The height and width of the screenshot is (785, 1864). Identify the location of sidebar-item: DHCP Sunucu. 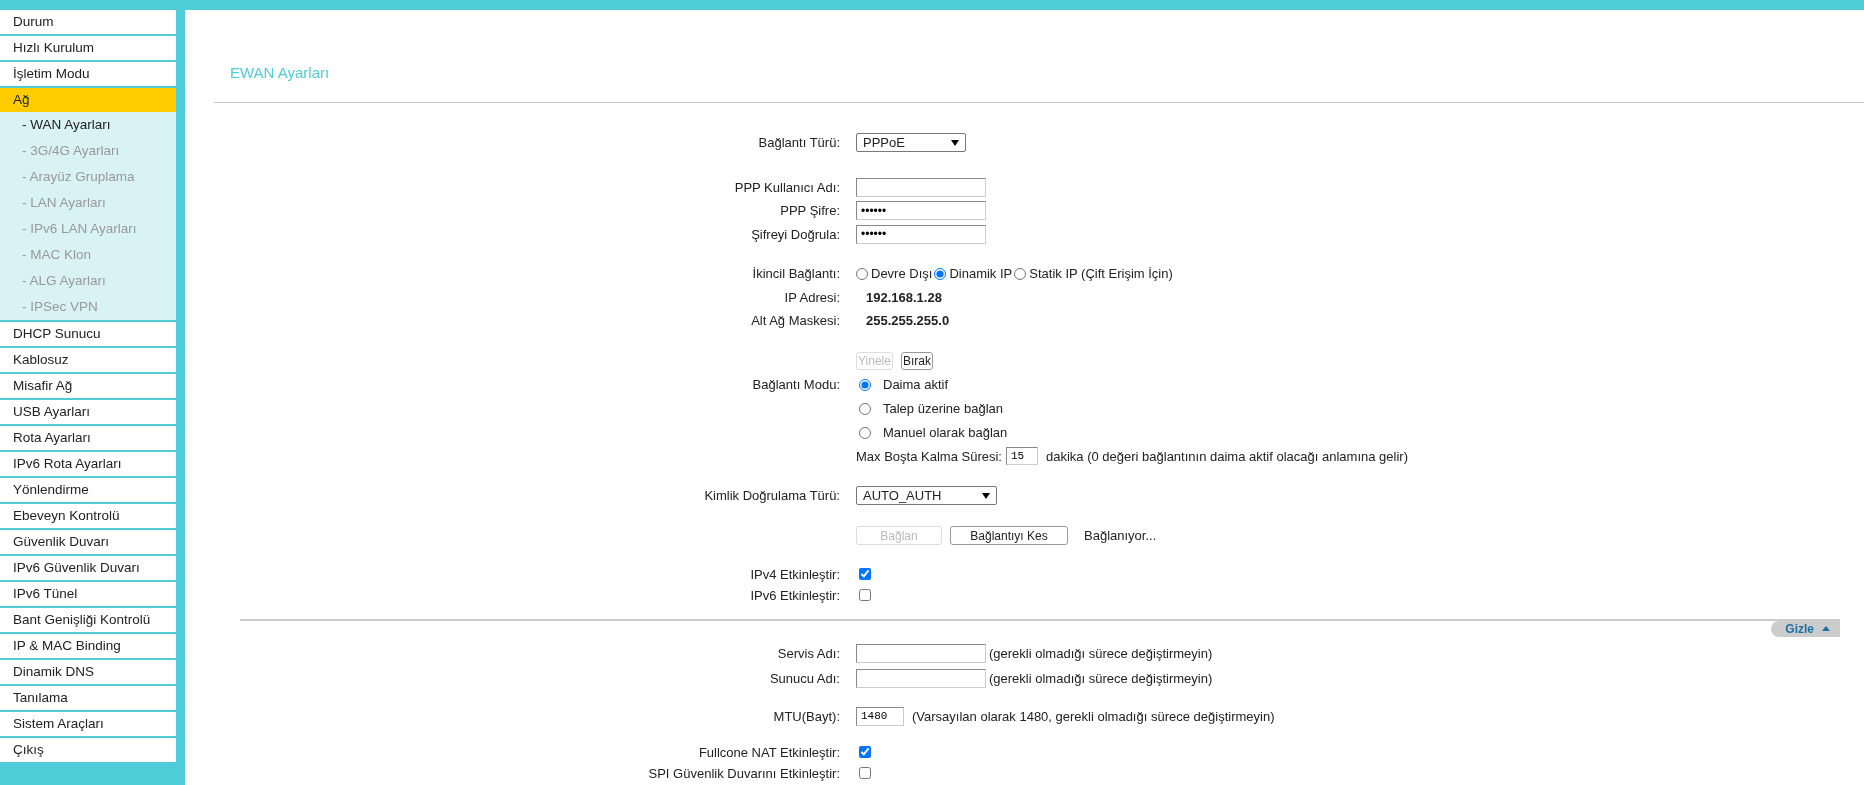
(88, 334).